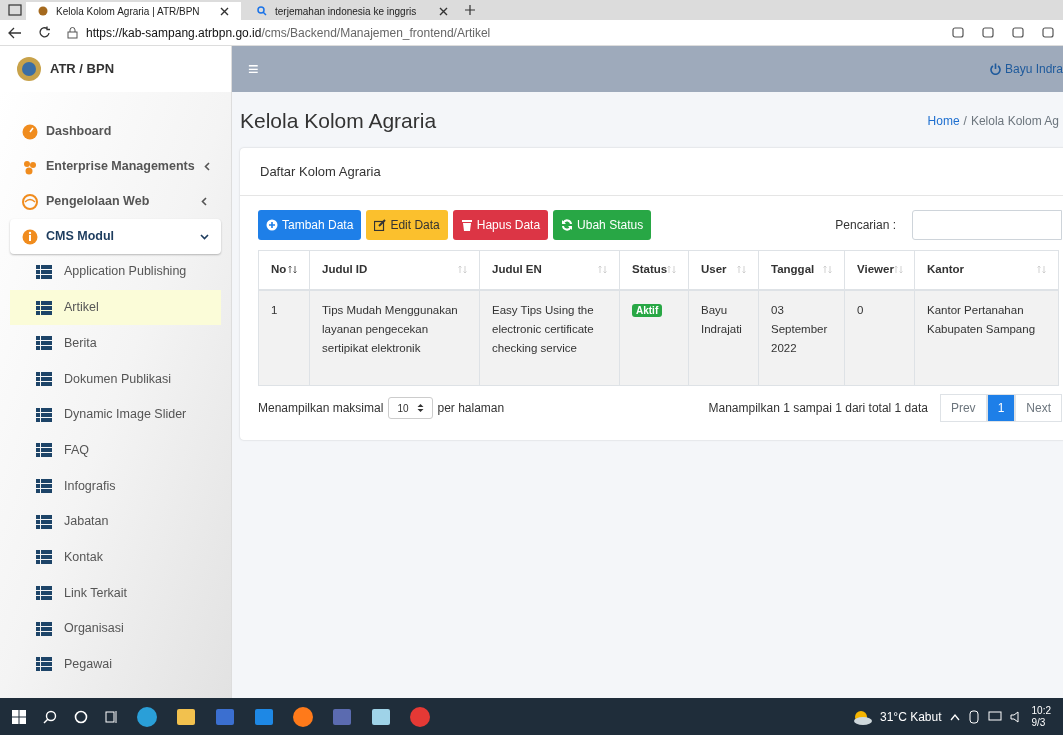 The image size is (1063, 735). Describe the element at coordinates (801, 337) in the screenshot. I see `table-cell: 03 September 2022` at that location.